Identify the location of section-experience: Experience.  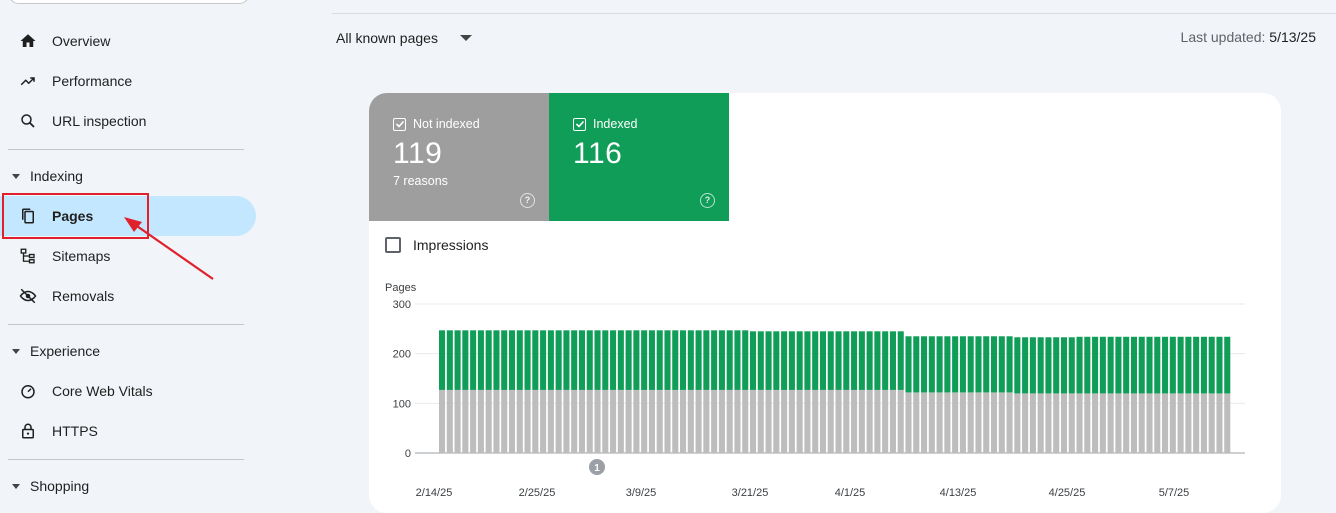
(128, 351).